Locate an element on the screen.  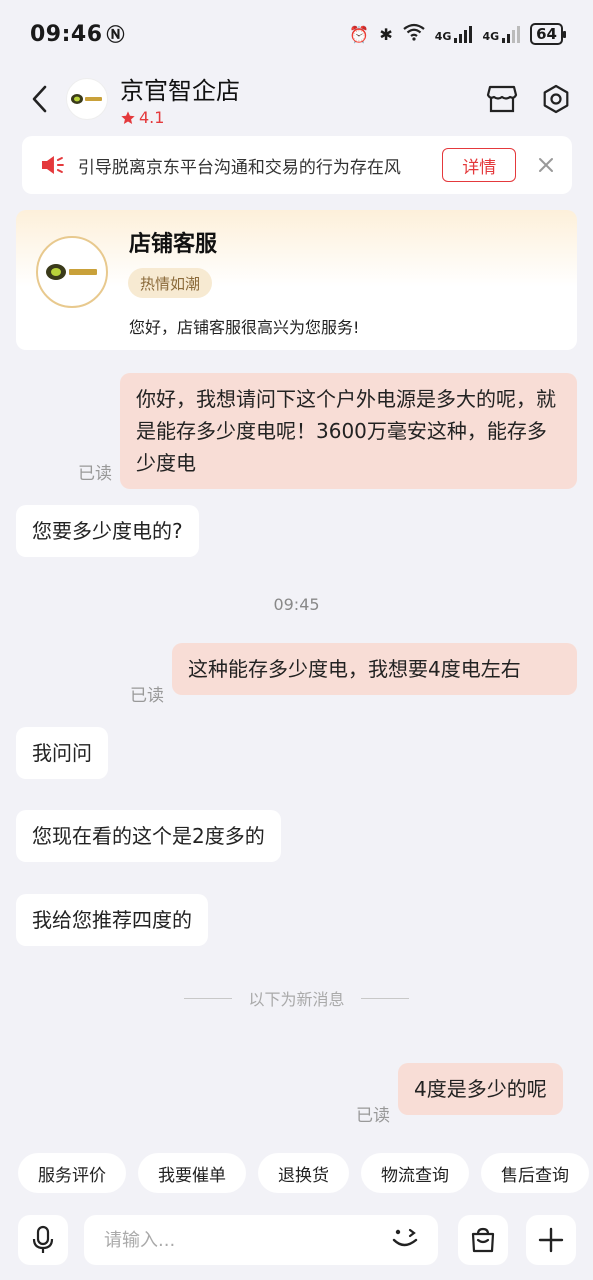
quick-reply-chip: 服务评价 is located at coordinates (72, 1173).